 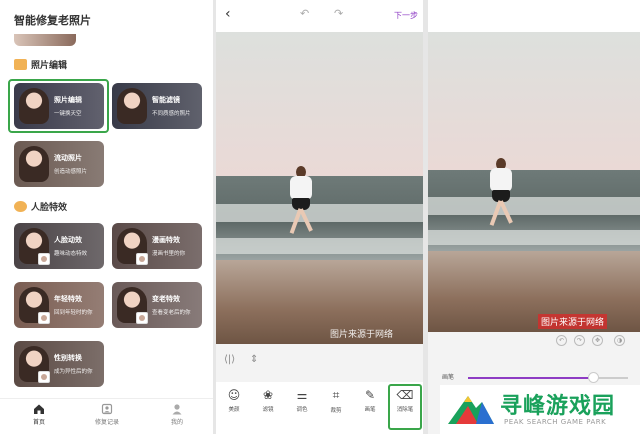 I want to click on tool-brush: ✎ 画笔, so click(x=370, y=400).